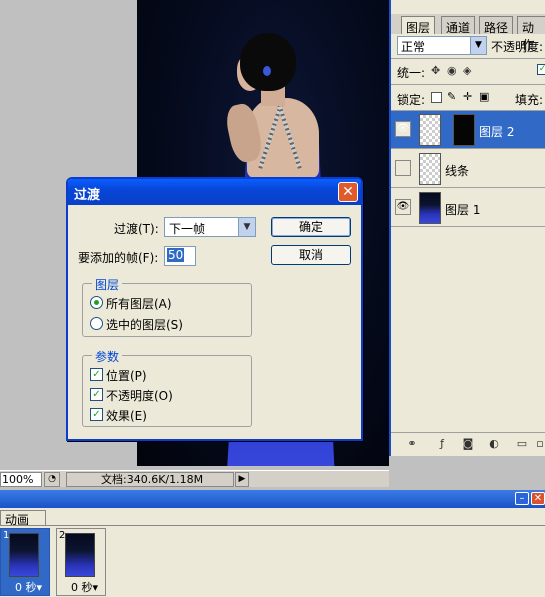 The height and width of the screenshot is (597, 545). Describe the element at coordinates (272, 499) in the screenshot. I see `animation-titlebar: – ✕` at that location.